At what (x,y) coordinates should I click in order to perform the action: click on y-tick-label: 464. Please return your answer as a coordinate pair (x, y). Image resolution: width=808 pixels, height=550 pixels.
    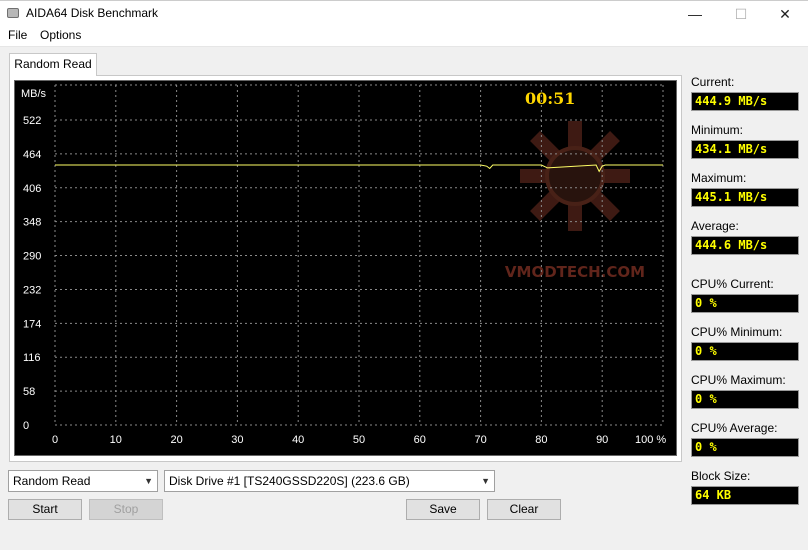
    Looking at the image, I should click on (32, 155).